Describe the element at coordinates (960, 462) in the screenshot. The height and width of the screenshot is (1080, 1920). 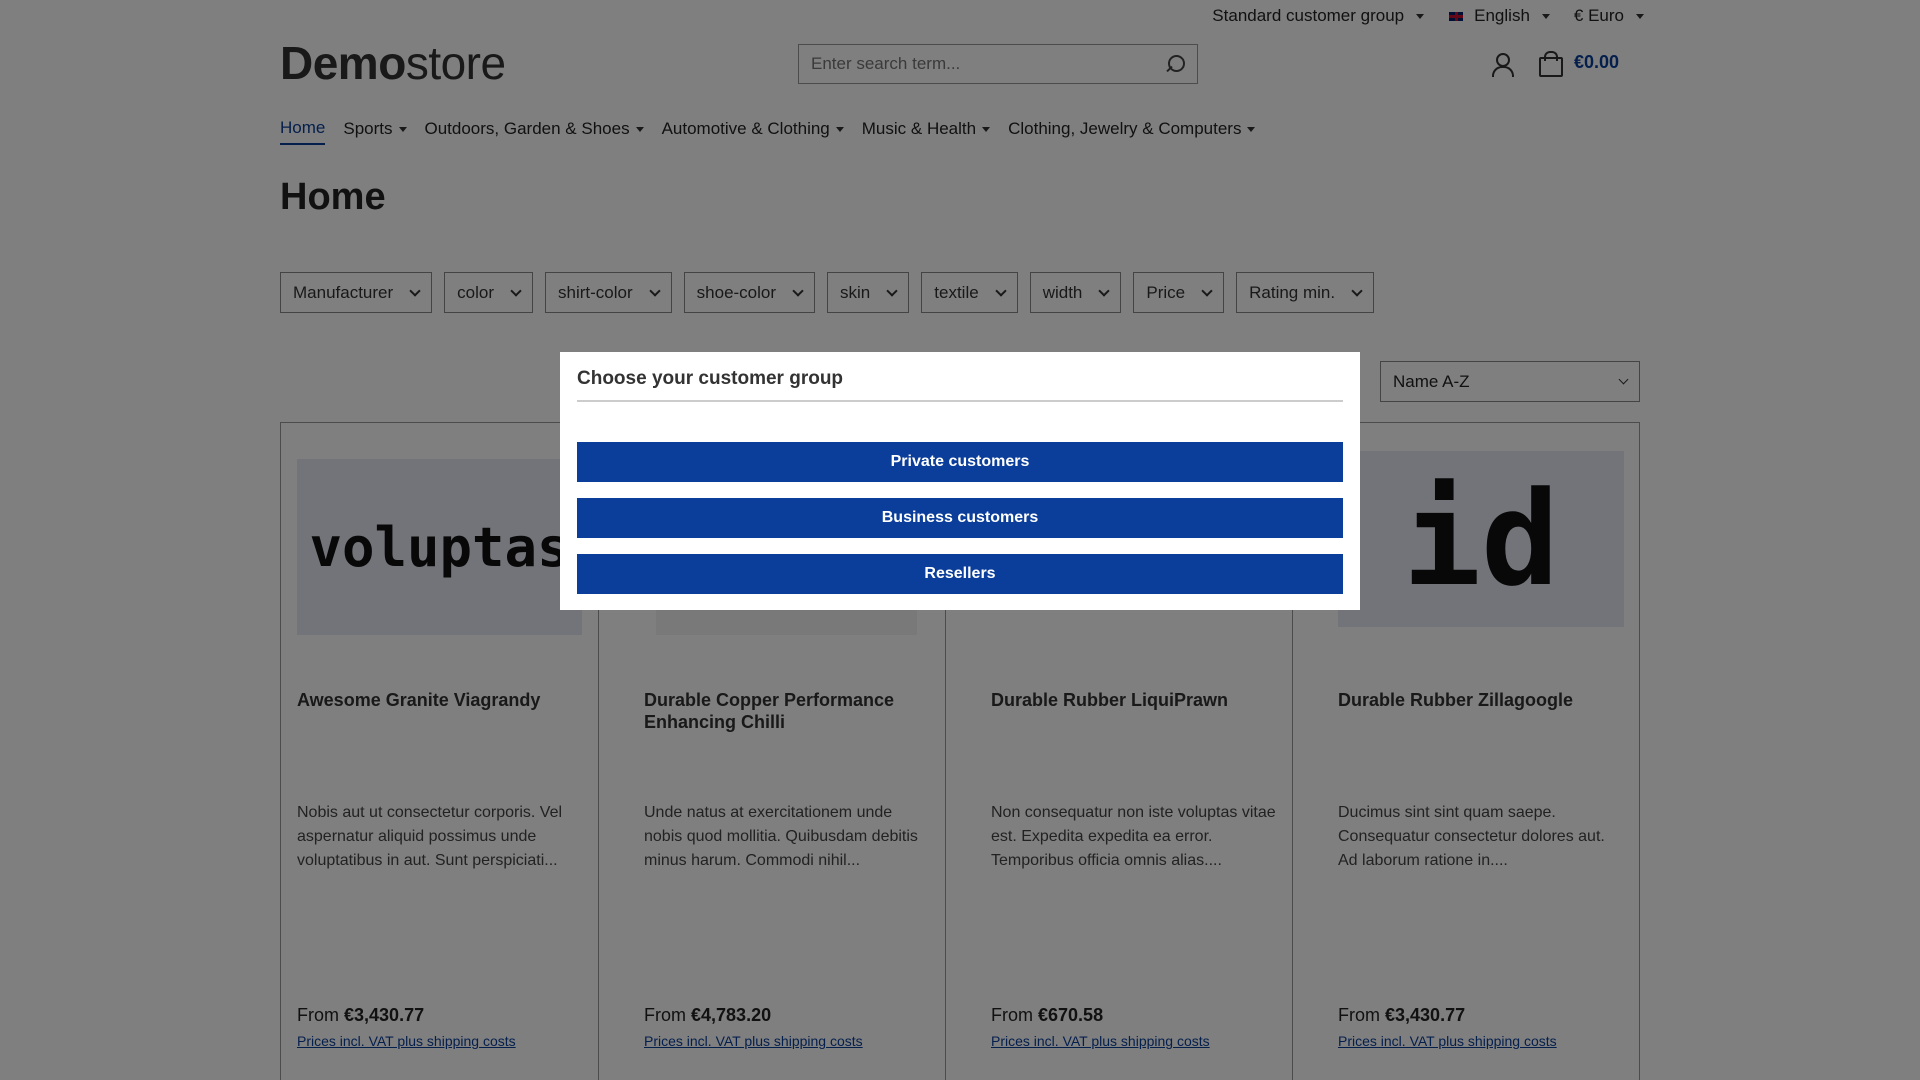
I see `private-customers-button: Private customers` at that location.